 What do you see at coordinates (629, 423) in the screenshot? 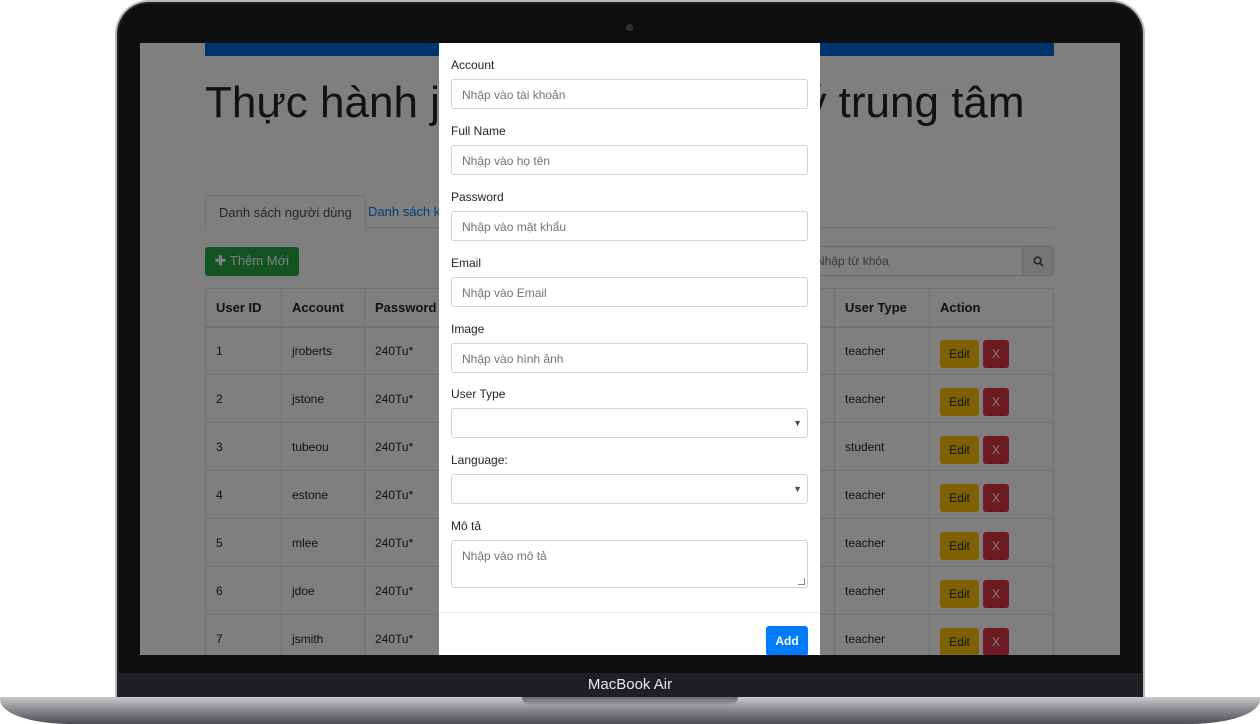
I see `usertype-select: ▼` at bounding box center [629, 423].